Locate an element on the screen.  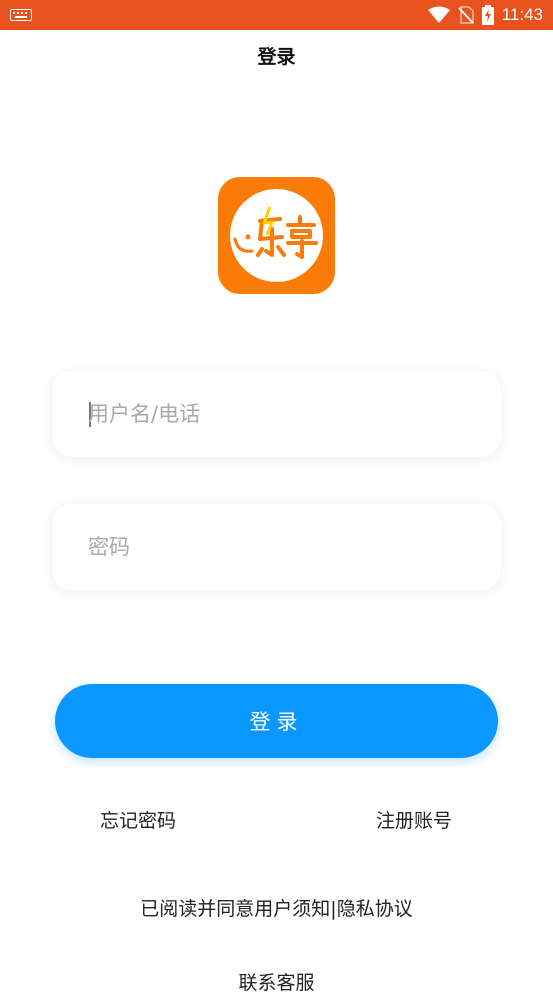
battery-charging-icon is located at coordinates (487, 15).